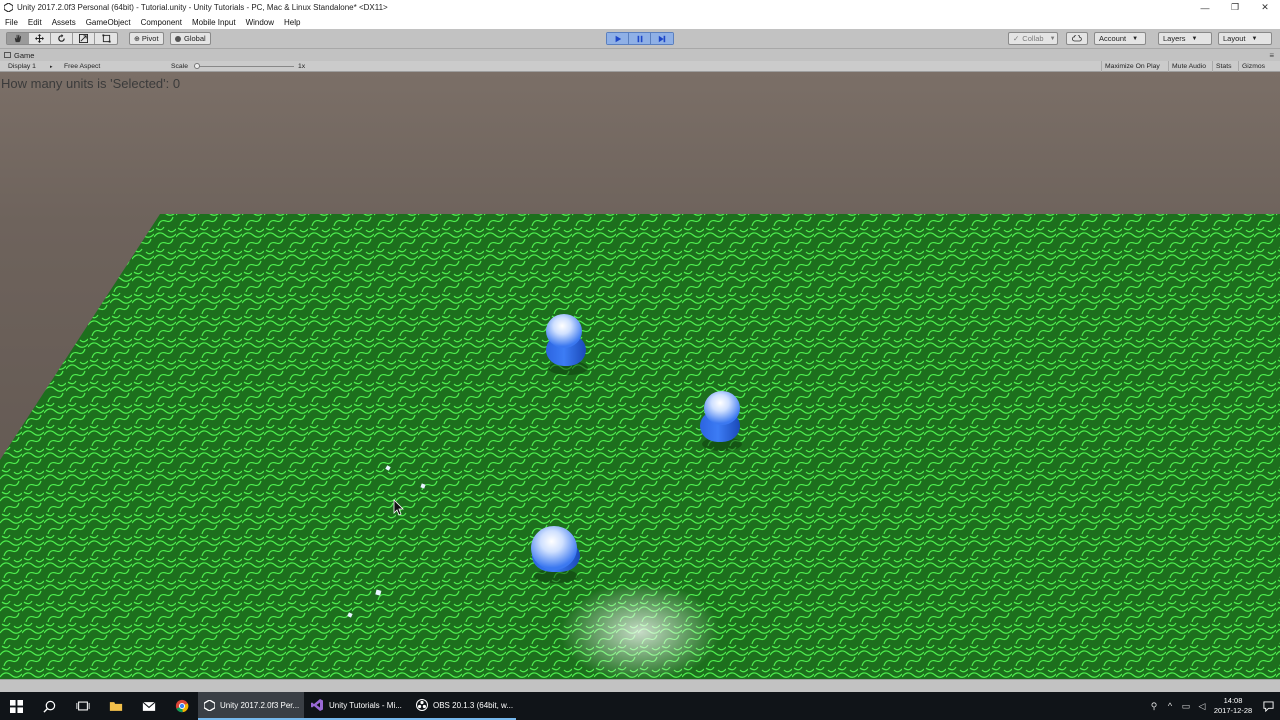 This screenshot has height=720, width=1280. I want to click on system-tray: ⚲ ^ ▭ ◁ 14:08 2017-12-28, so click(1213, 706).